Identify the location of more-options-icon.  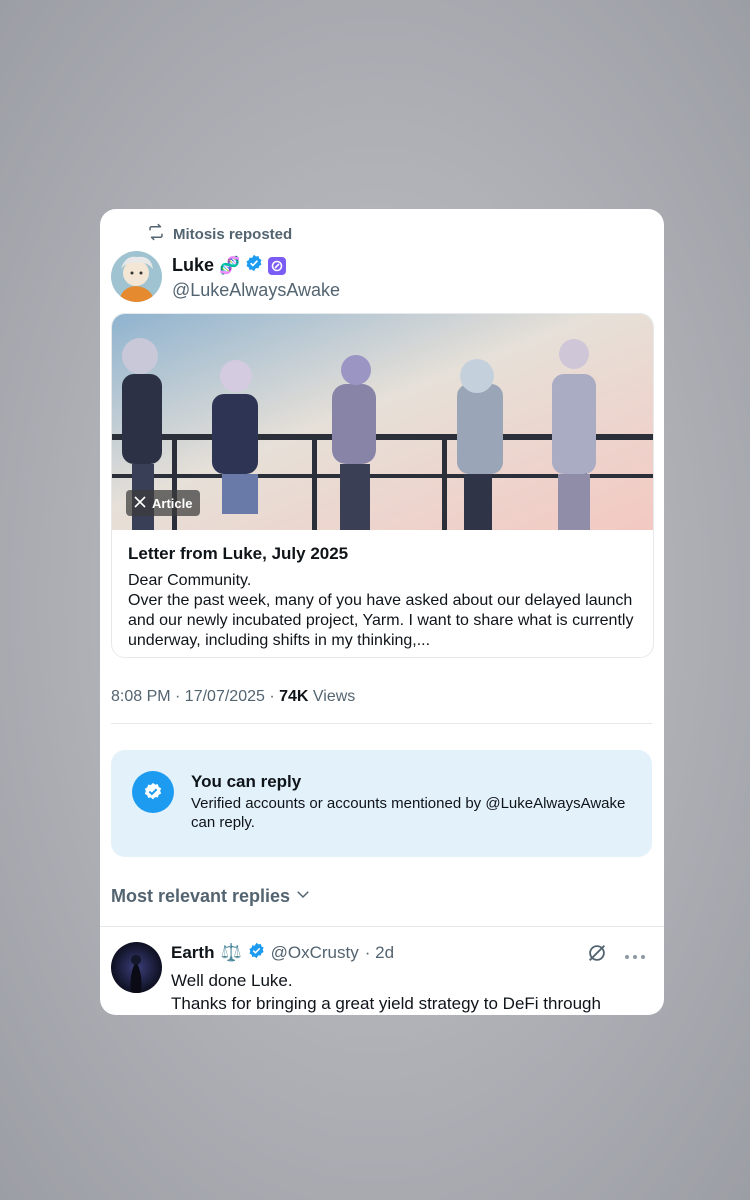
(635, 956).